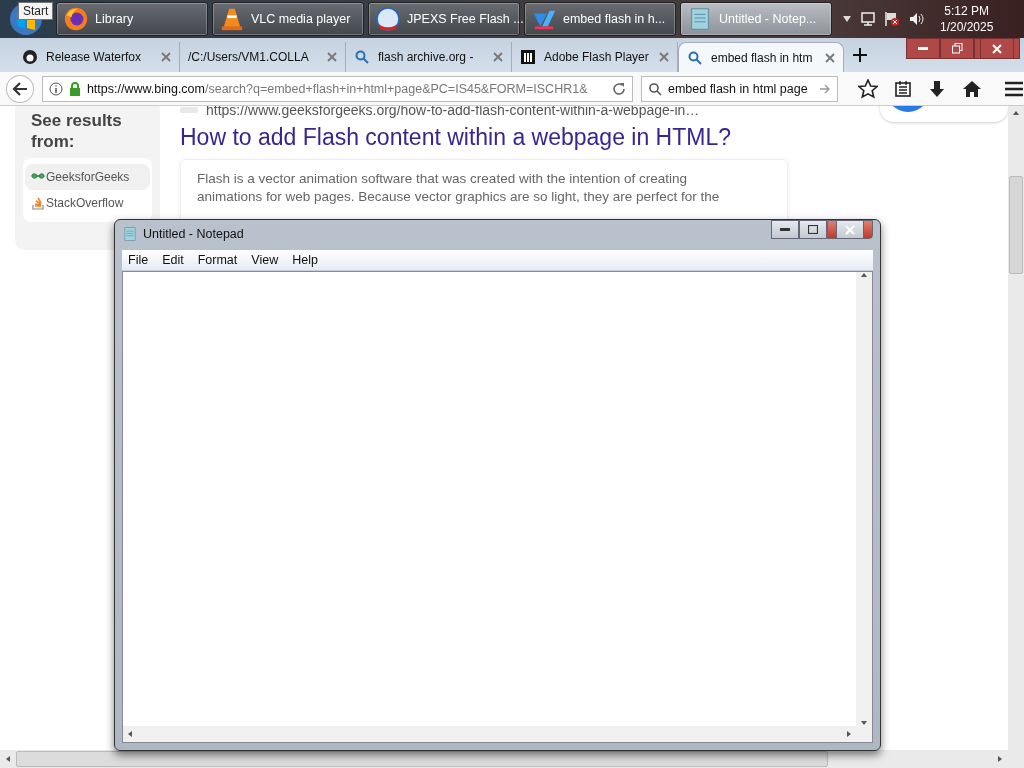  What do you see at coordinates (288, 19) in the screenshot?
I see `taskbar-button: VLC media player` at bounding box center [288, 19].